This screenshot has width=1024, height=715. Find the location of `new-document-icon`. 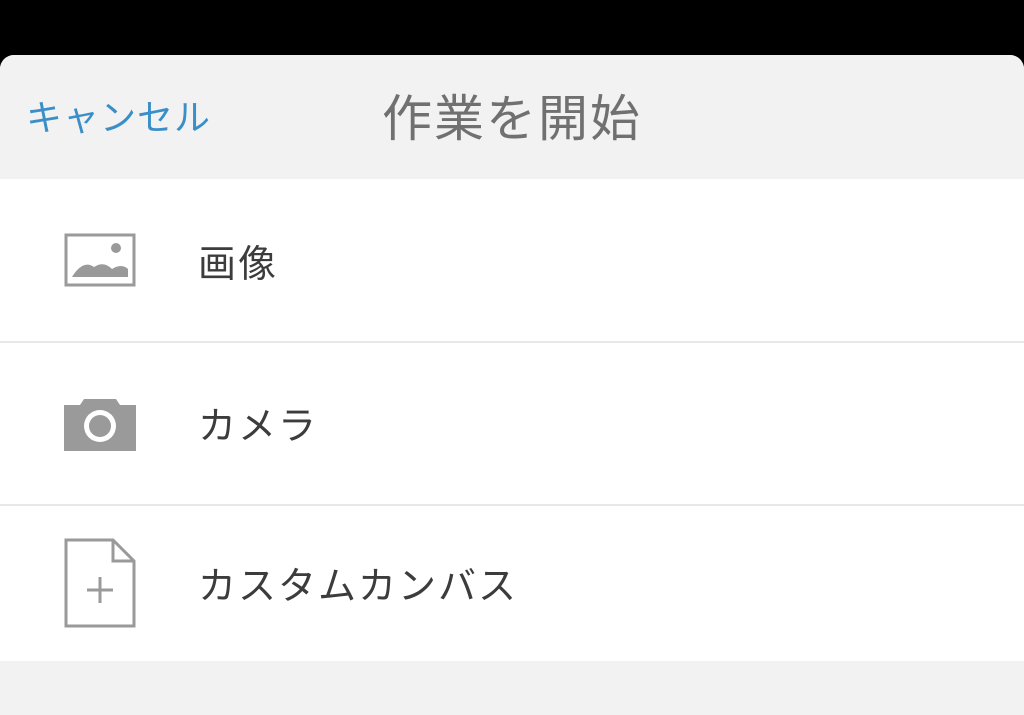

new-document-icon is located at coordinates (100, 583).